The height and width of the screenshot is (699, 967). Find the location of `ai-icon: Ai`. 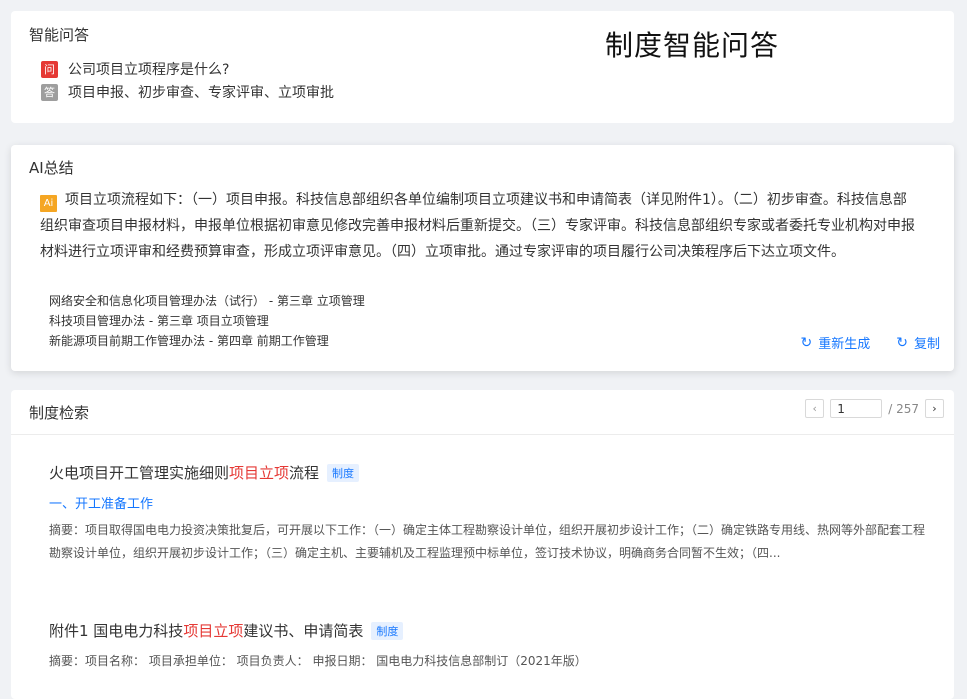

ai-icon: Ai is located at coordinates (48, 203).